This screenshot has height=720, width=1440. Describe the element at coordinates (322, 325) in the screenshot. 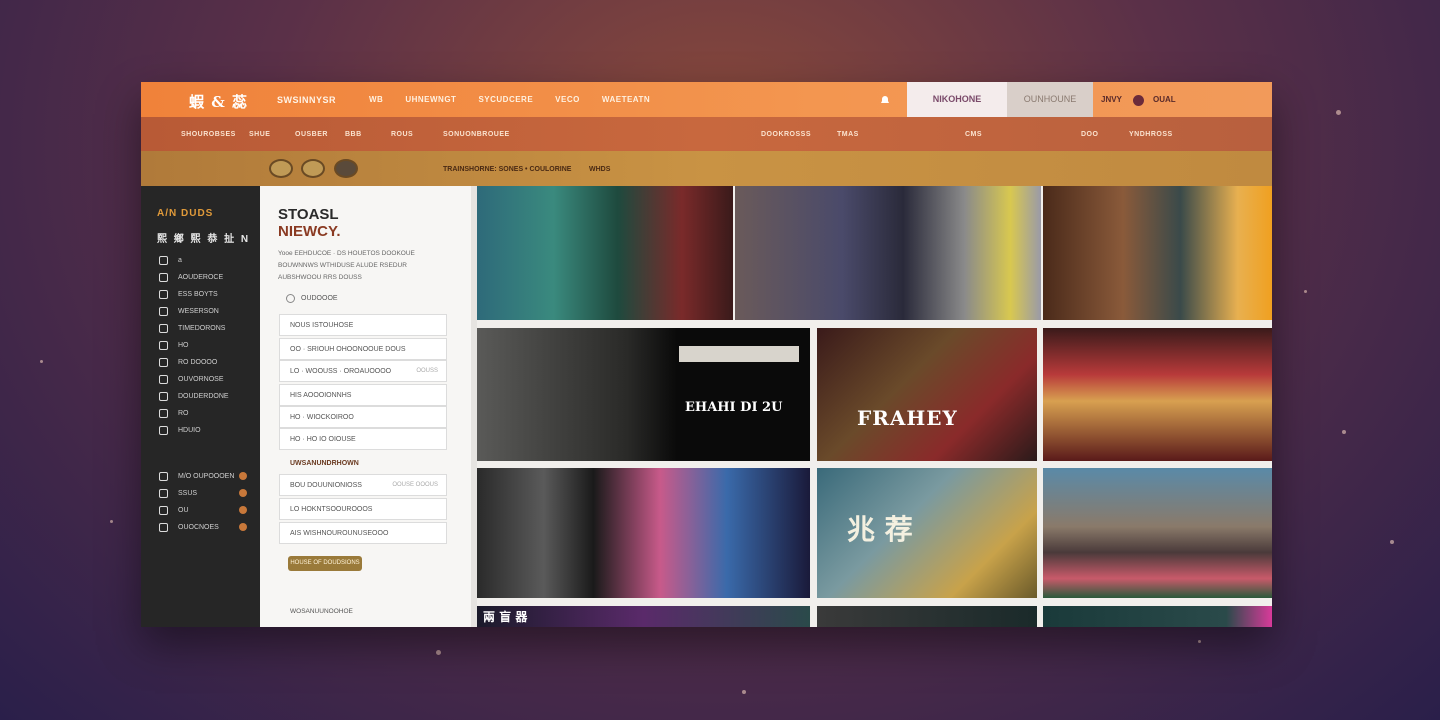

I see `field-label: NOUS ISTOUHOSE` at that location.